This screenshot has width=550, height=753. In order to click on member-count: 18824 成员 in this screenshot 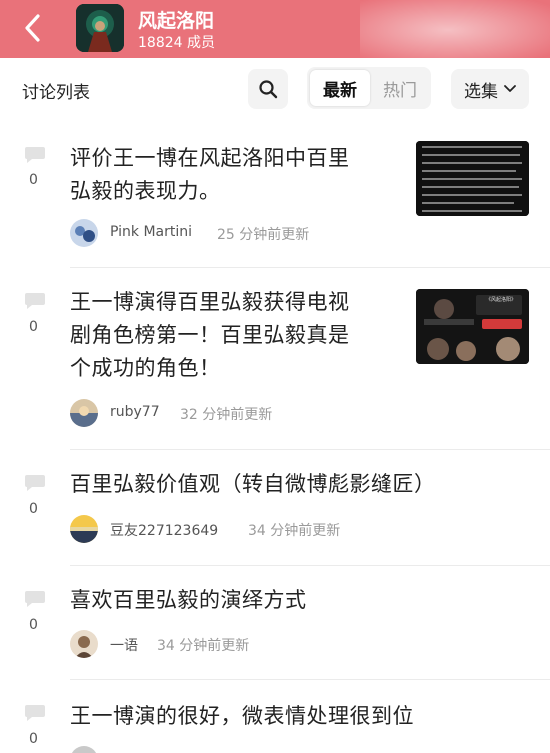, I will do `click(176, 43)`.